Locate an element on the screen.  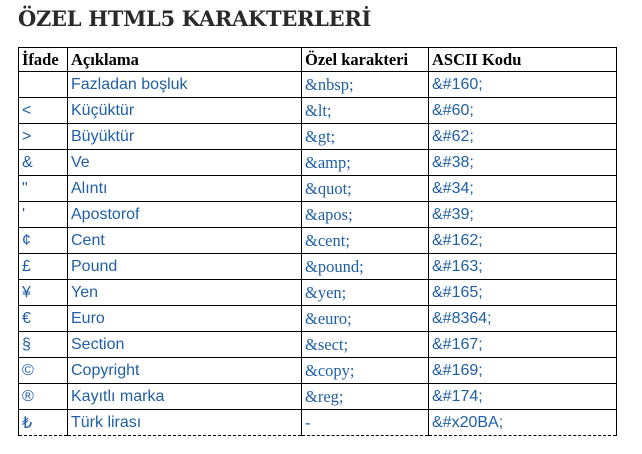
ascii-code-cell: &#169; is located at coordinates (522, 370).